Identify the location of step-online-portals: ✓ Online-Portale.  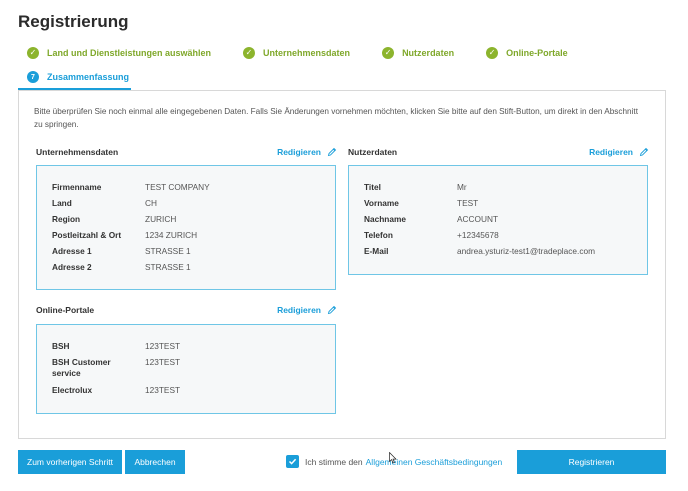
(527, 53).